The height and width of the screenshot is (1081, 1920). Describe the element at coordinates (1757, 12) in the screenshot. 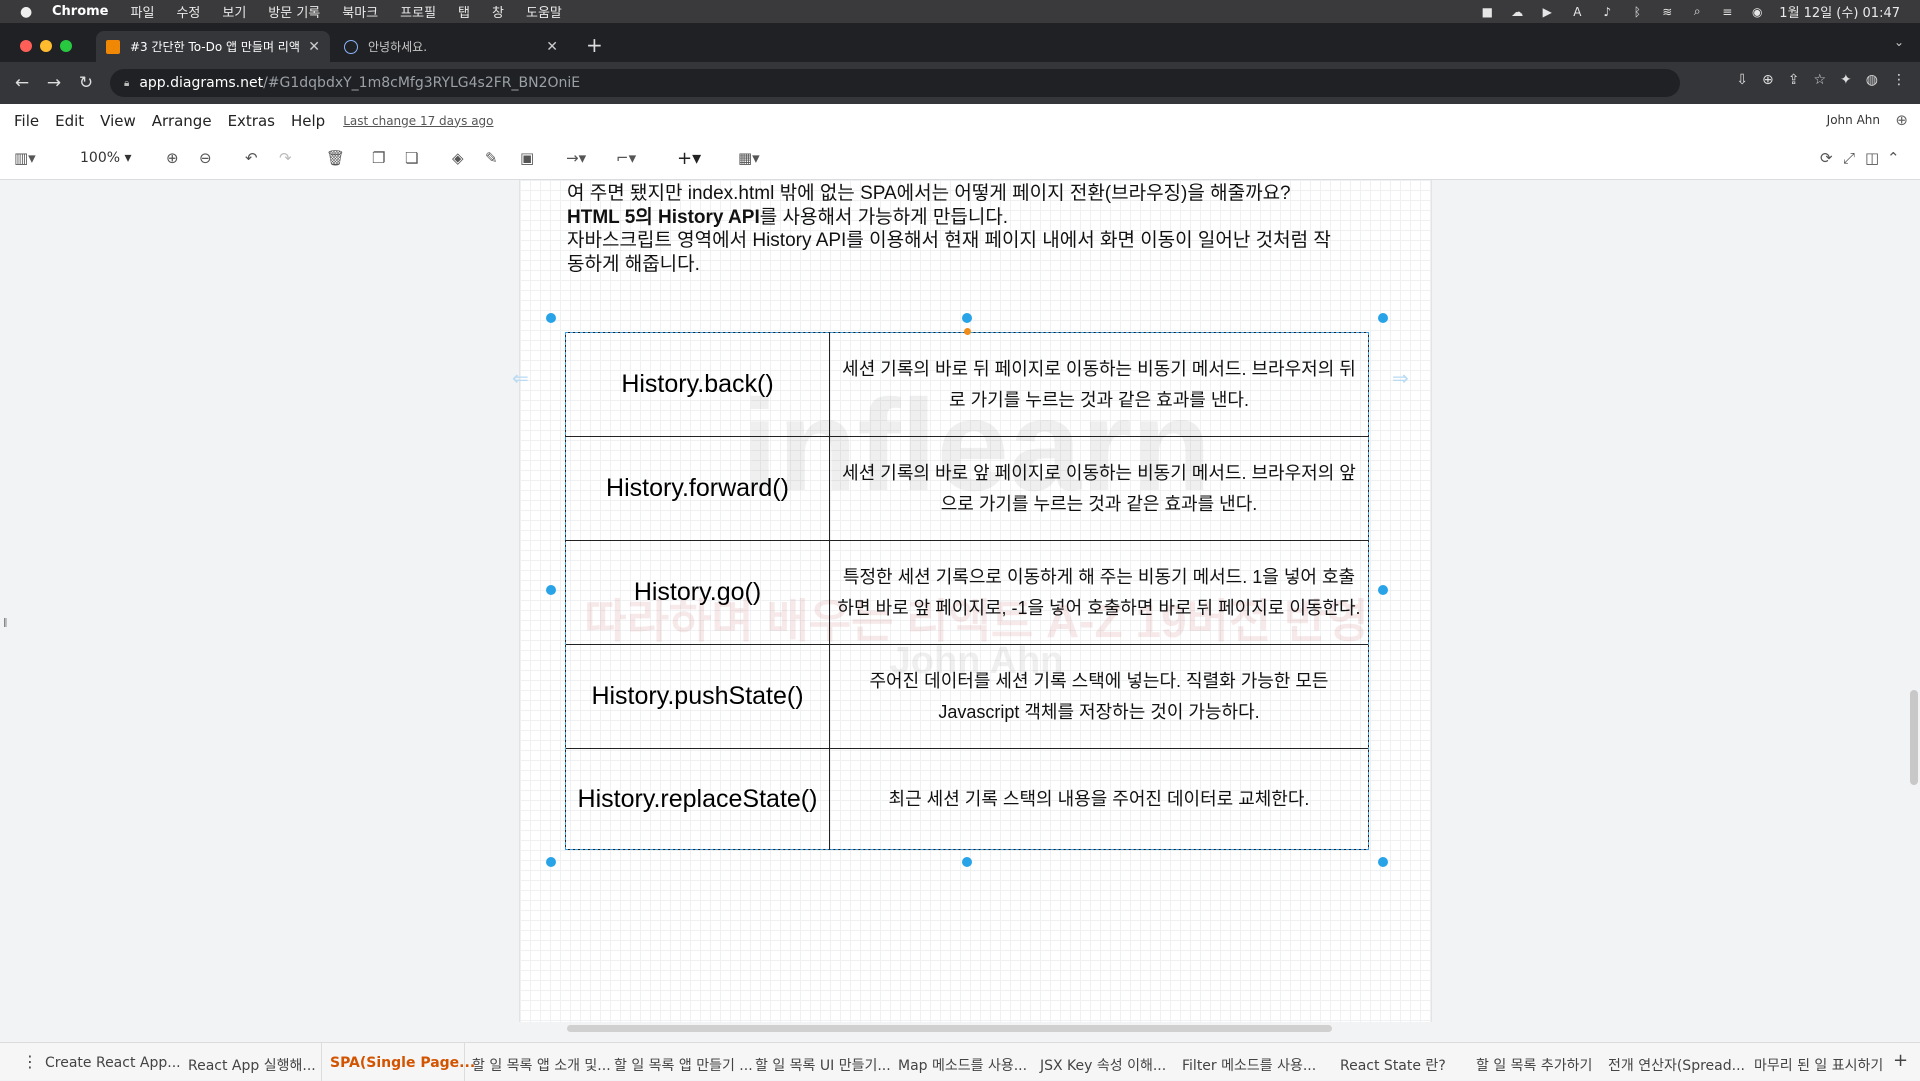

I see `siri-icon: ◉` at that location.